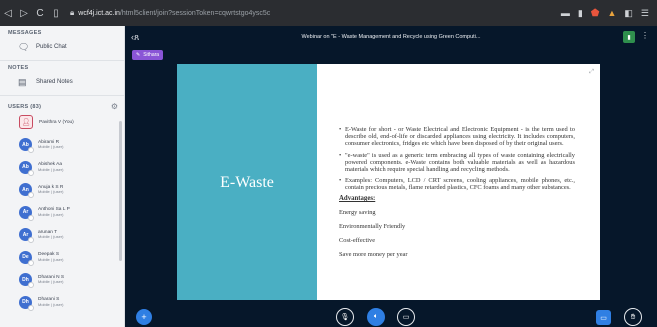 Image resolution: width=657 pixels, height=327 pixels. I want to click on avatar: De, so click(26, 258).